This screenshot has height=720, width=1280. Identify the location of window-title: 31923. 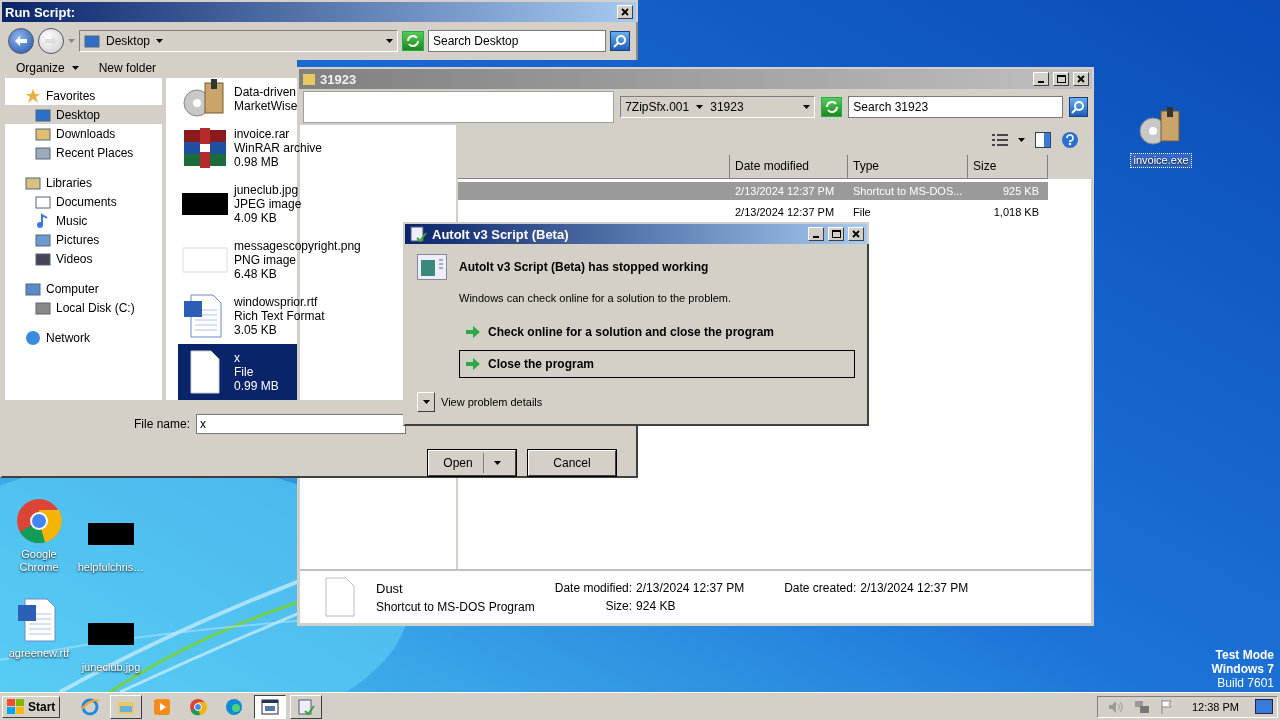
(339, 79).